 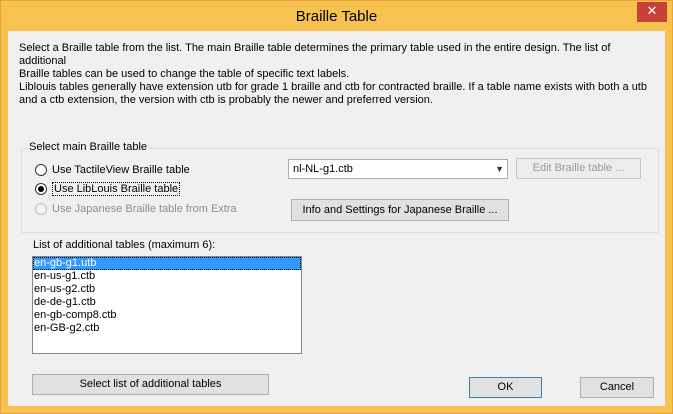 What do you see at coordinates (41, 189) in the screenshot?
I see `radio-liblouis-circle` at bounding box center [41, 189].